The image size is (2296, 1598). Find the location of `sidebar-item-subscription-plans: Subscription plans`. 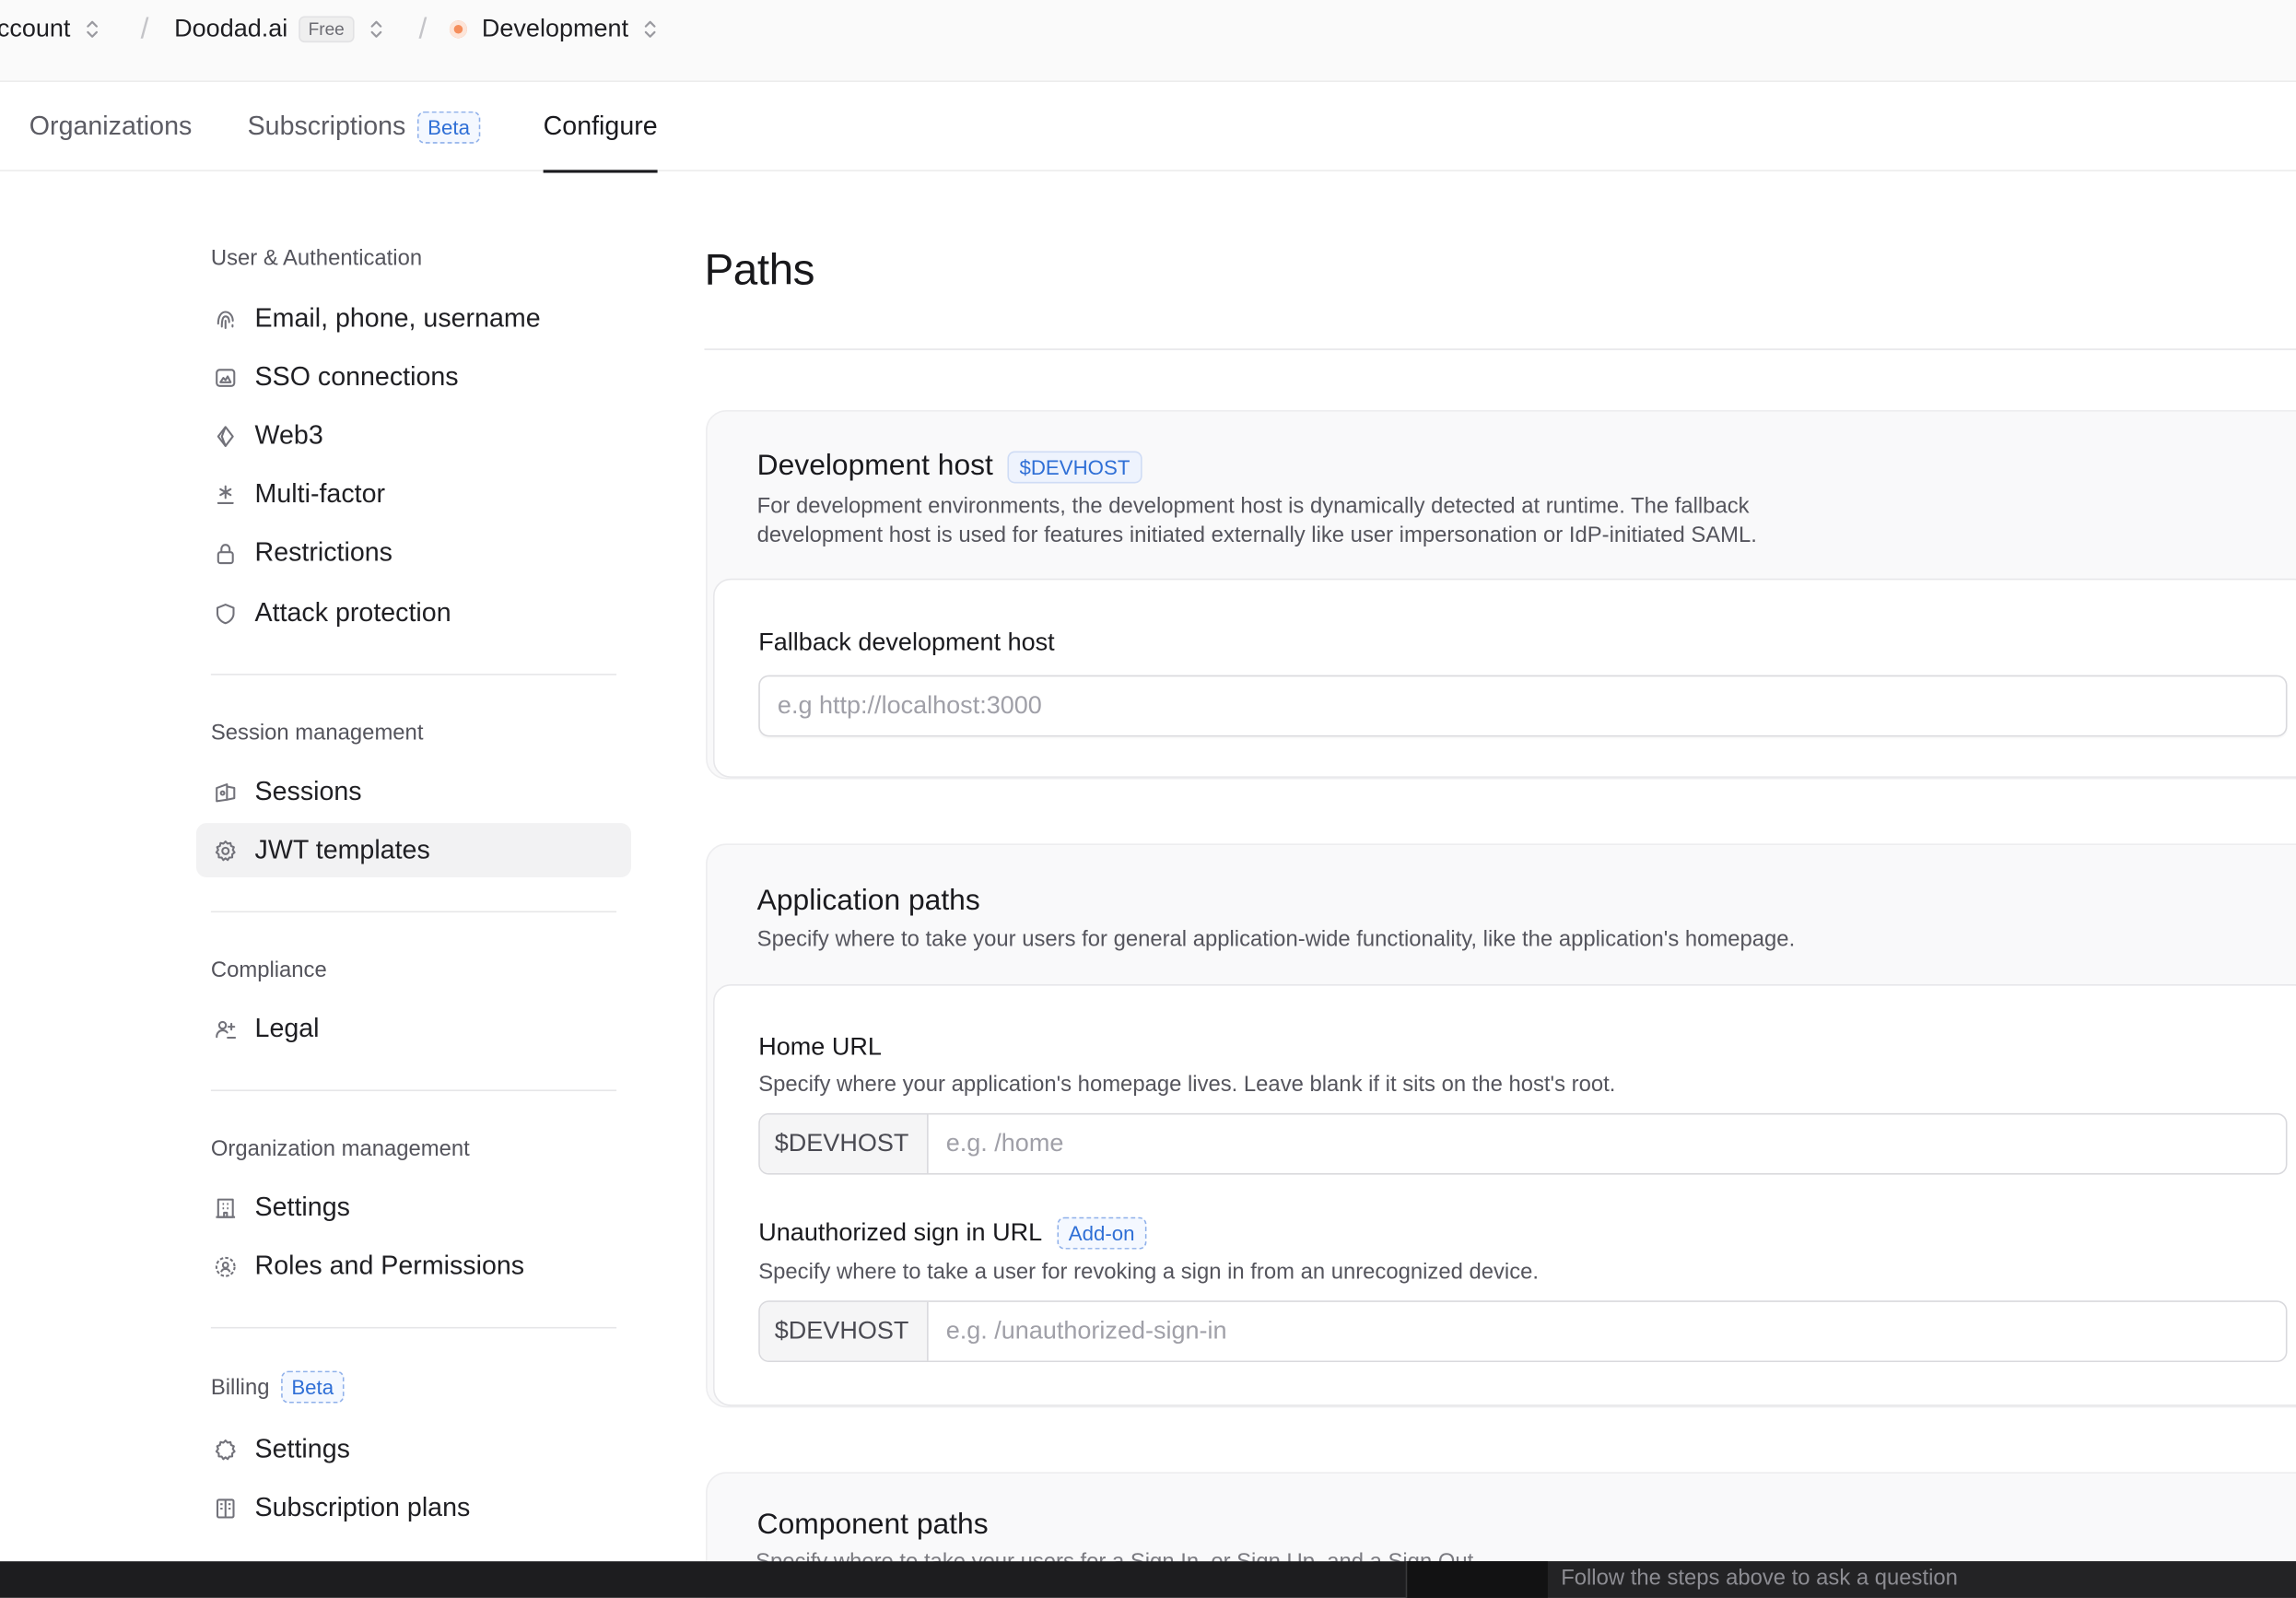

sidebar-item-subscription-plans: Subscription plans is located at coordinates (413, 1508).